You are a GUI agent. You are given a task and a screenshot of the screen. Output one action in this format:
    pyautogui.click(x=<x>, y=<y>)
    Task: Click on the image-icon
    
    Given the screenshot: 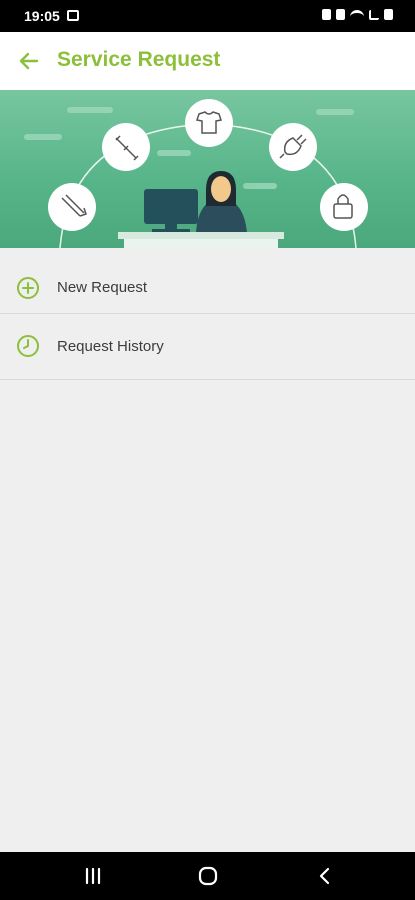 What is the action you would take?
    pyautogui.click(x=73, y=15)
    